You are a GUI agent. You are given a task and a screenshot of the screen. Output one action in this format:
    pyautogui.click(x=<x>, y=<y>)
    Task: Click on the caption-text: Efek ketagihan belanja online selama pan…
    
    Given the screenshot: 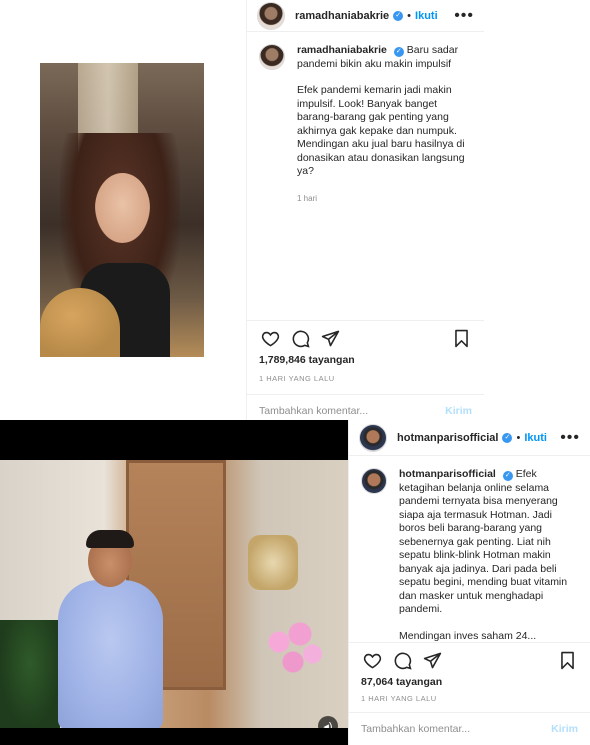 What is the action you would take?
    pyautogui.click(x=483, y=541)
    